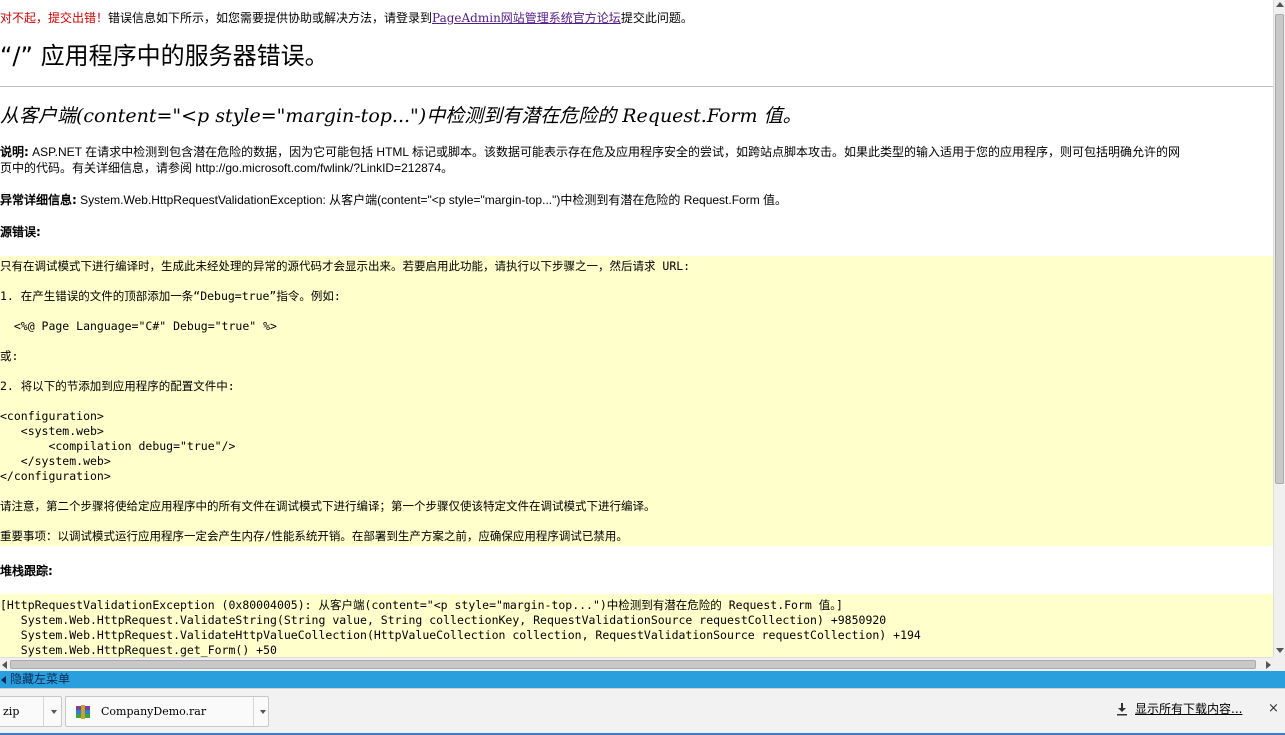 The width and height of the screenshot is (1285, 735). Describe the element at coordinates (38, 200) in the screenshot. I see `exception-label: 异常详细信息:` at that location.